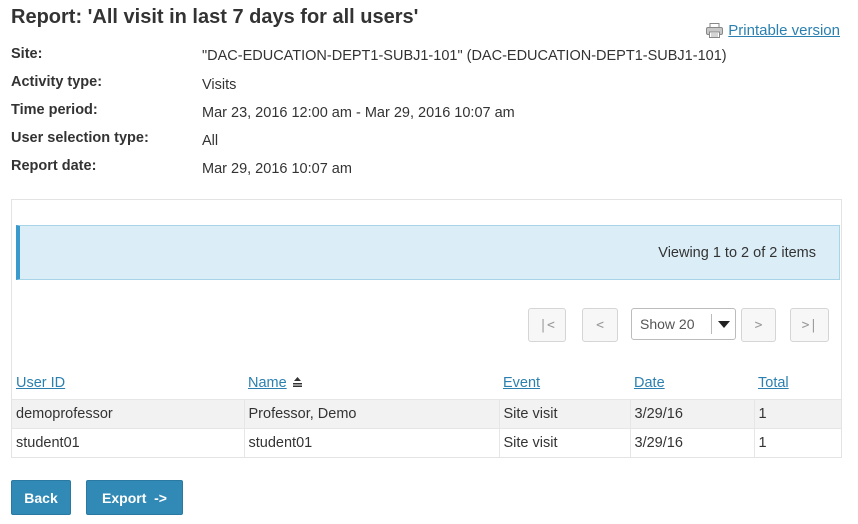 This screenshot has height=524, width=858. I want to click on column-header-user-id: User ID, so click(128, 383).